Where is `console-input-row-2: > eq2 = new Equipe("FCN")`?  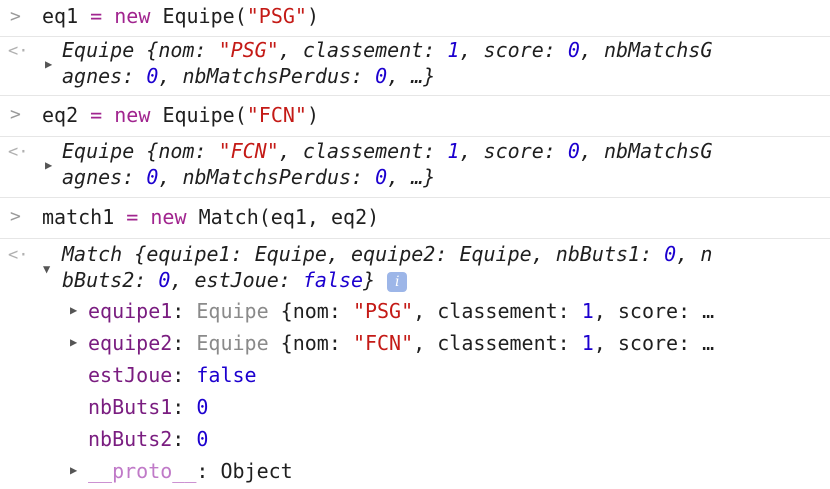 console-input-row-2: > eq2 = new Equipe("FCN") is located at coordinates (415, 116).